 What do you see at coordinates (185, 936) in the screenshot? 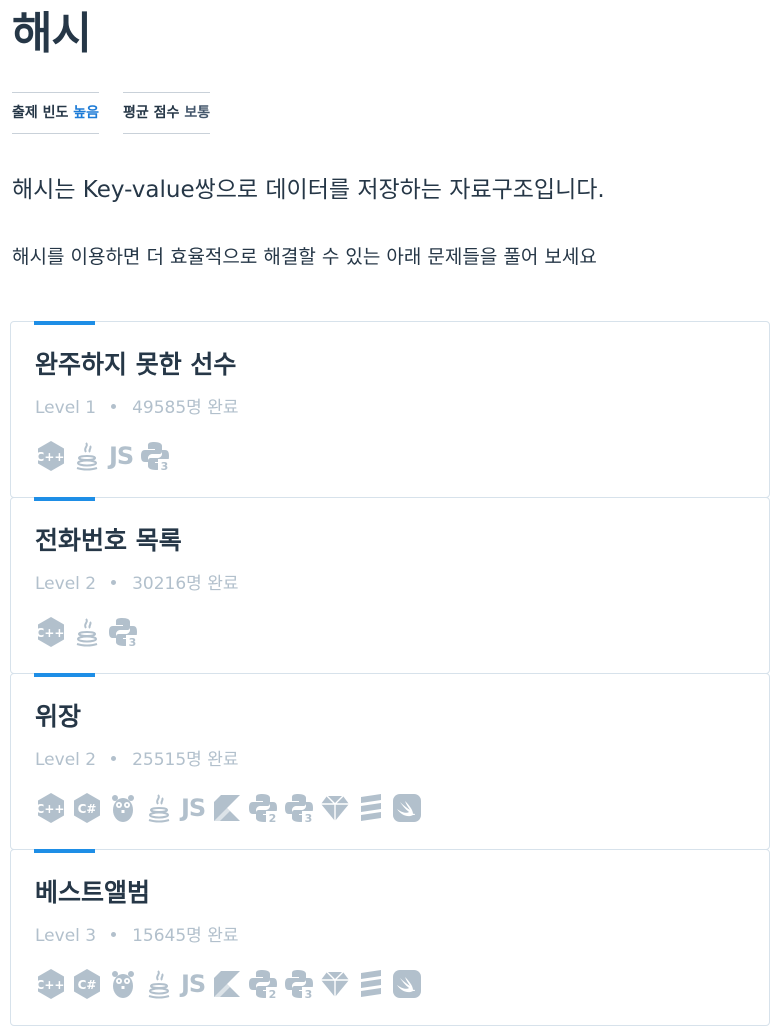
I see `problem-completed-count: 15645명 완료` at bounding box center [185, 936].